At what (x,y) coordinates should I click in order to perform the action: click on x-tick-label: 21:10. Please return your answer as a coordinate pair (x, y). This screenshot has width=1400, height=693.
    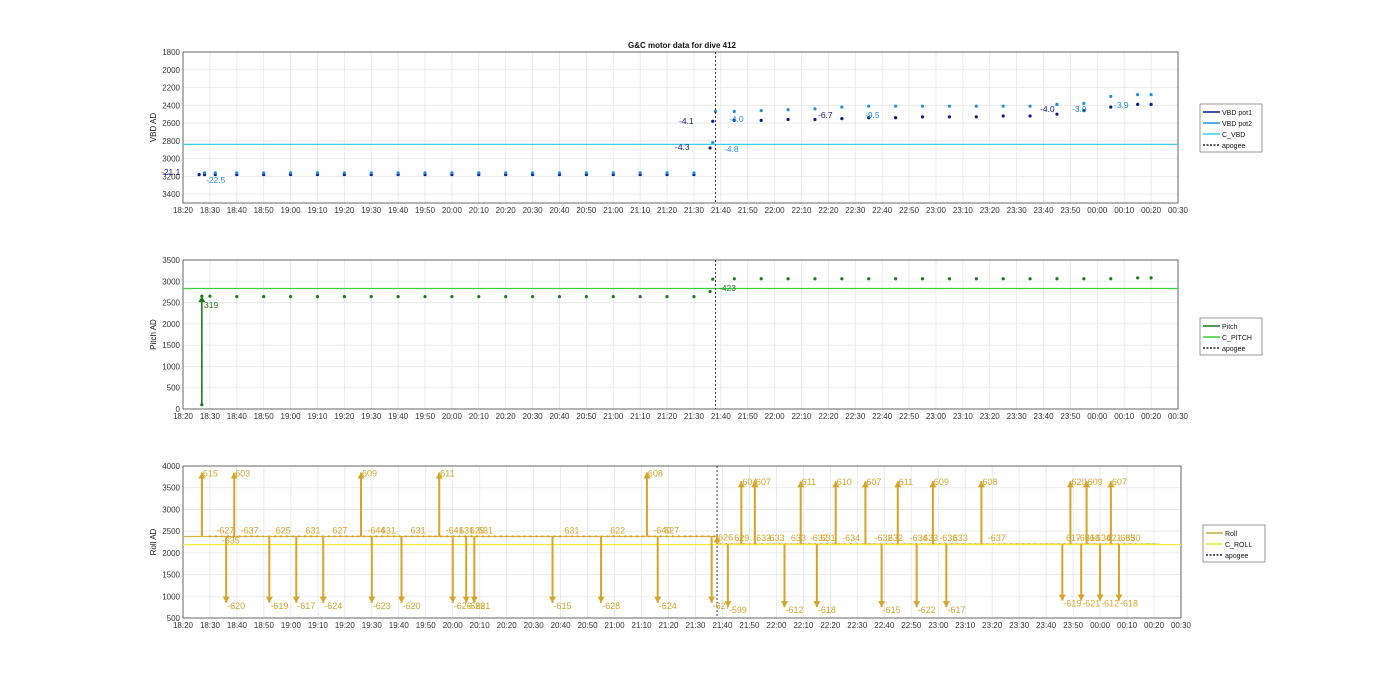
    Looking at the image, I should click on (640, 416).